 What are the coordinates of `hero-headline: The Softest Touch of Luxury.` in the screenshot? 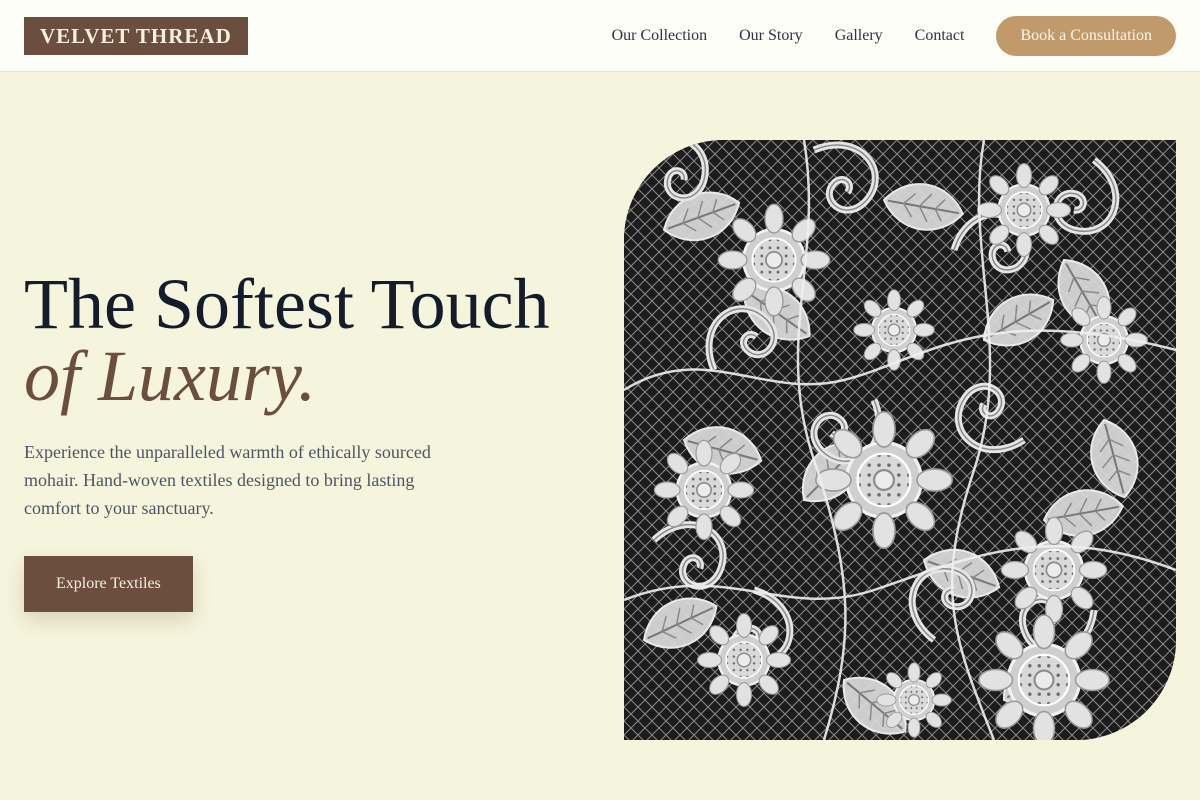 It's located at (304, 340).